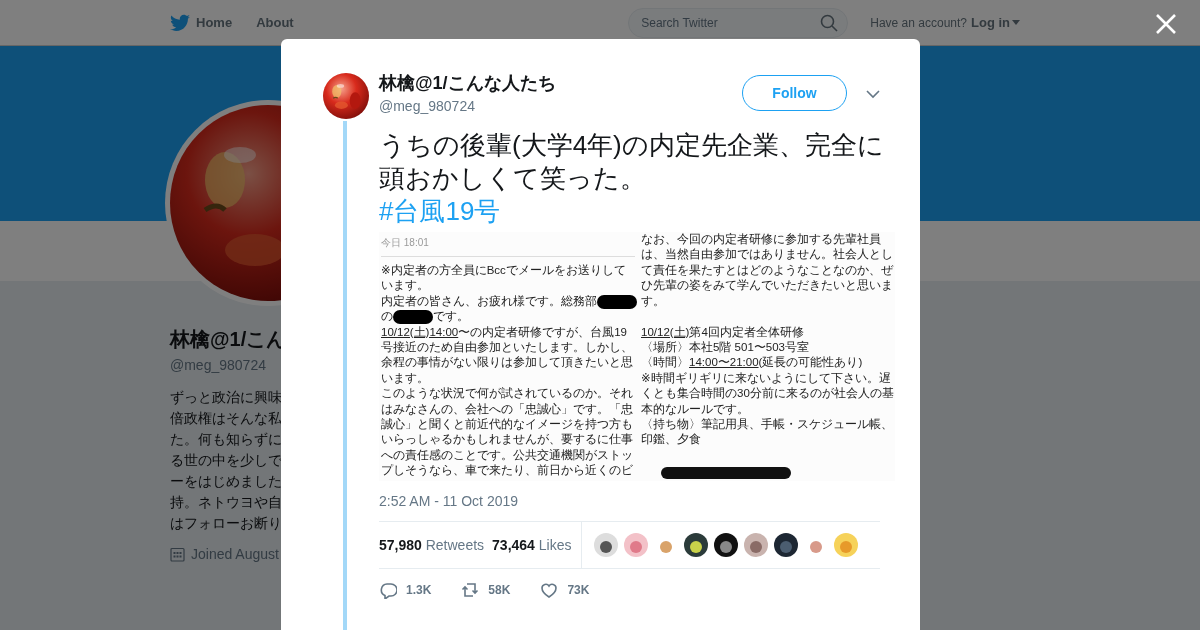 This screenshot has width=1200, height=630. I want to click on reply-button: 1.3K, so click(407, 590).